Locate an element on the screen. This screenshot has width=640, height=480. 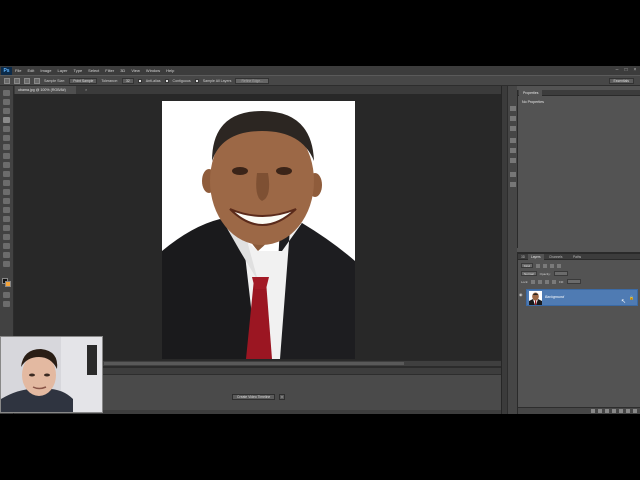
menu-select: Select is located at coordinates (93, 70).